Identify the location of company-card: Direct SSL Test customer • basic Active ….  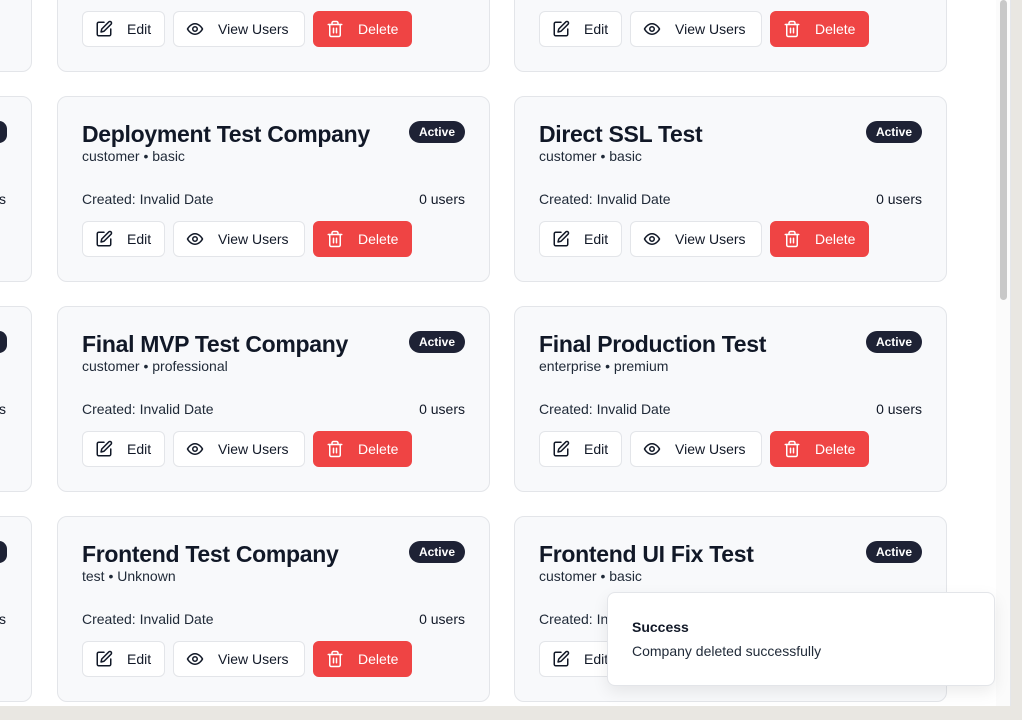
(730, 189).